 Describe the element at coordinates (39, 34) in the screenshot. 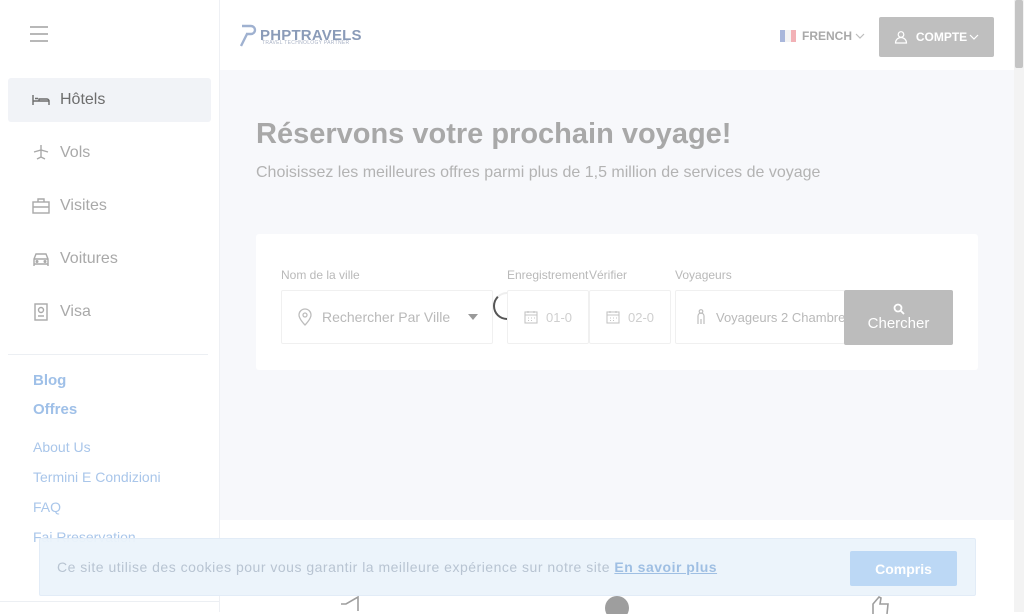

I see `menu-icon` at that location.